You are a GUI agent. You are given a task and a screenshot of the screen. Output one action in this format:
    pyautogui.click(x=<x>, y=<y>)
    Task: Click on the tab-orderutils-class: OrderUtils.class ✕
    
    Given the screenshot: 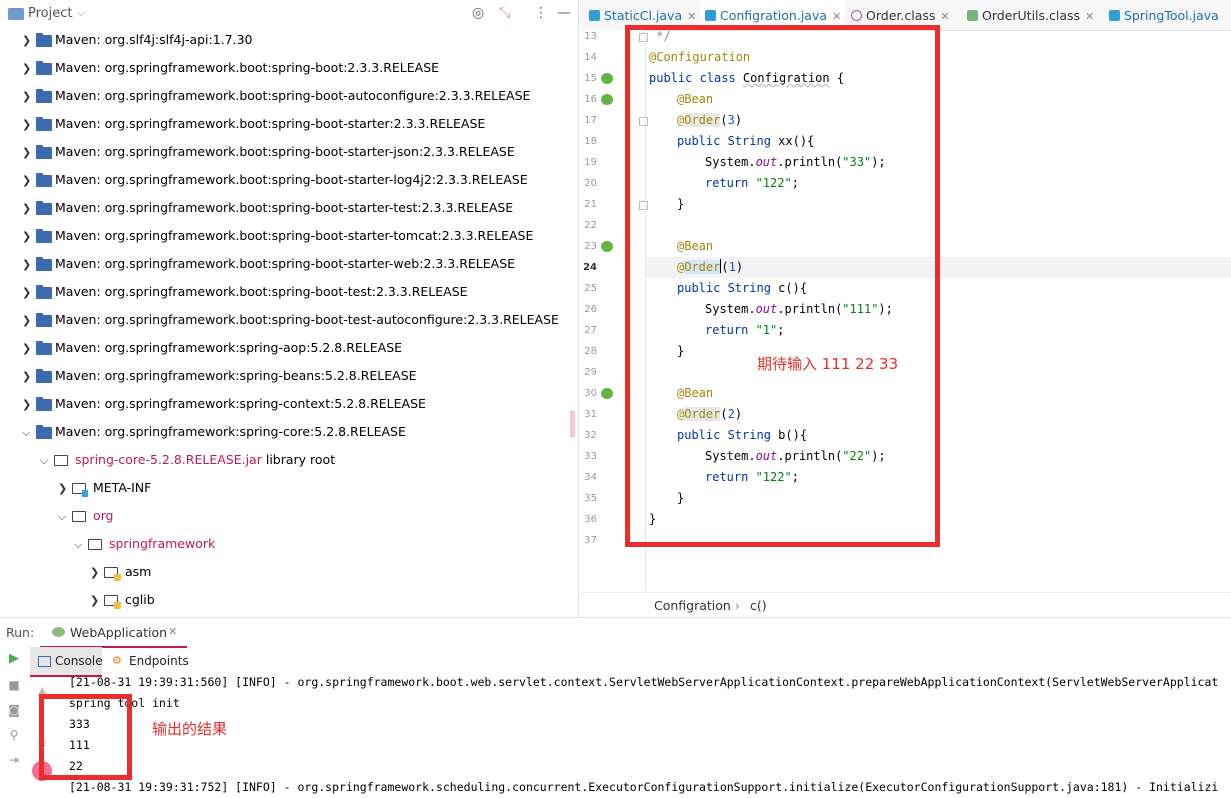 What is the action you would take?
    pyautogui.click(x=1030, y=15)
    